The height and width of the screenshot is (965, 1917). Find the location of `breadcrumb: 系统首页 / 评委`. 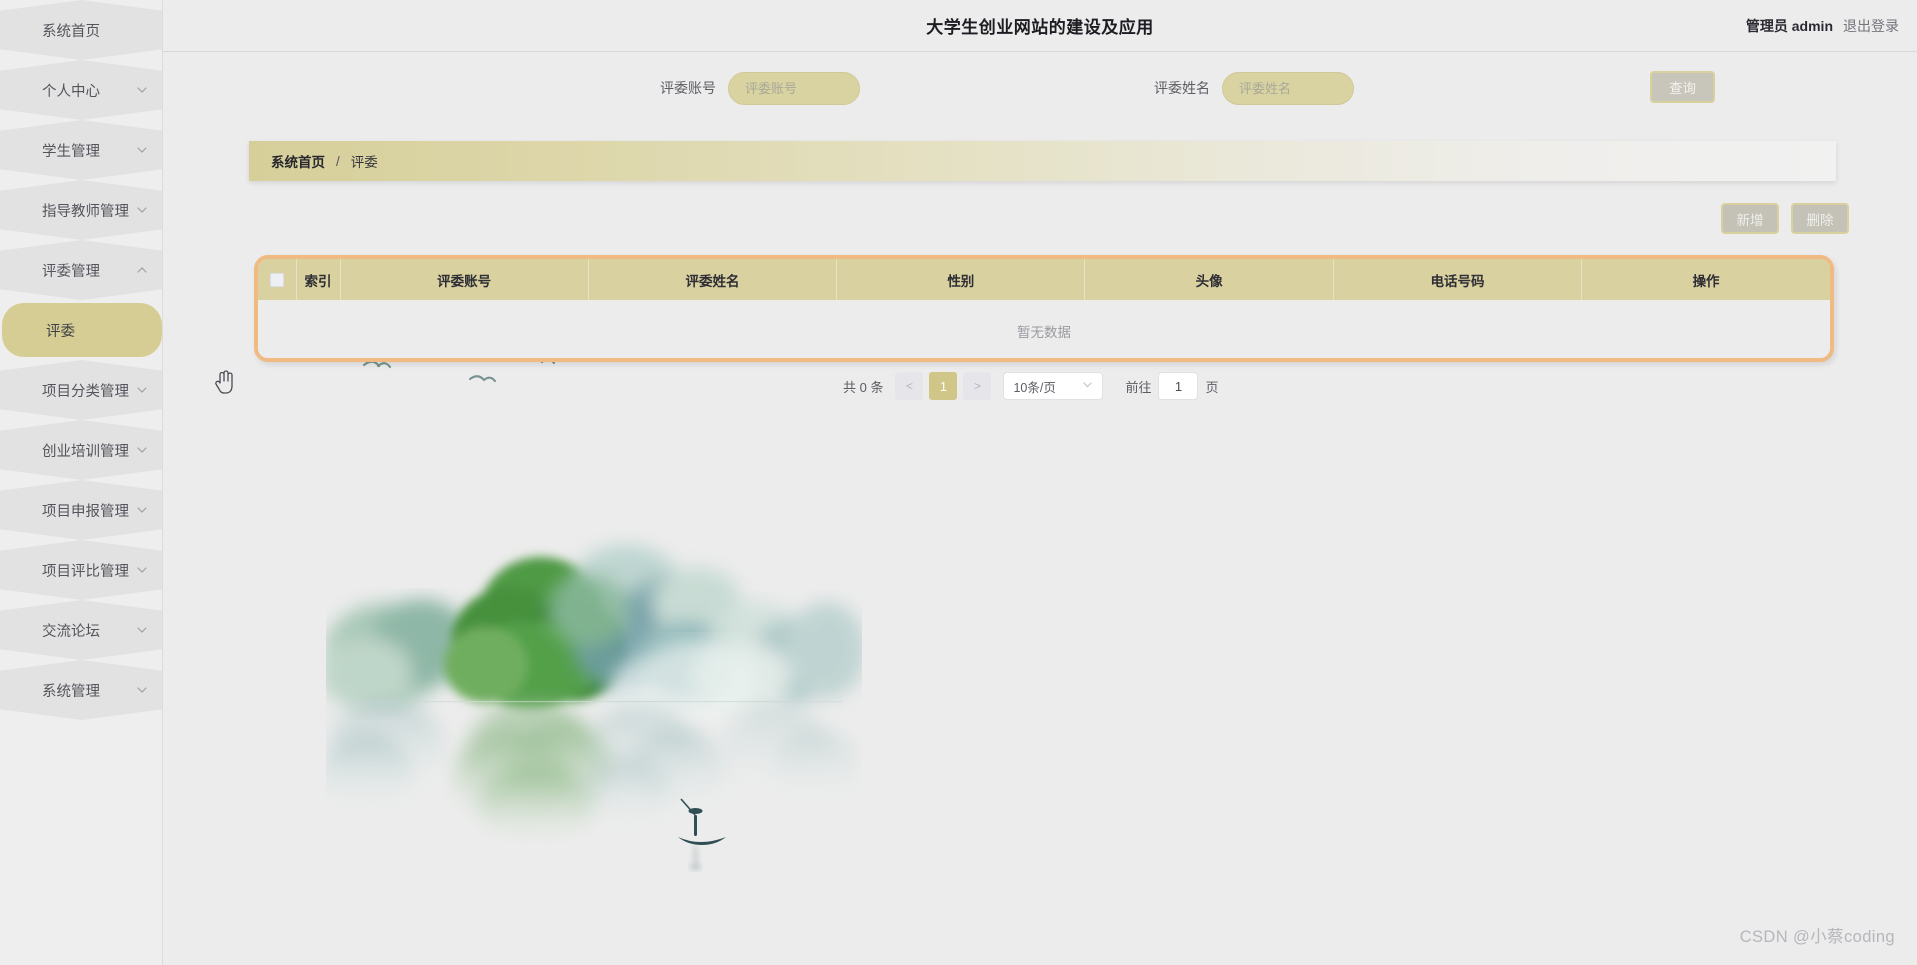

breadcrumb: 系统首页 / 评委 is located at coordinates (1042, 161).